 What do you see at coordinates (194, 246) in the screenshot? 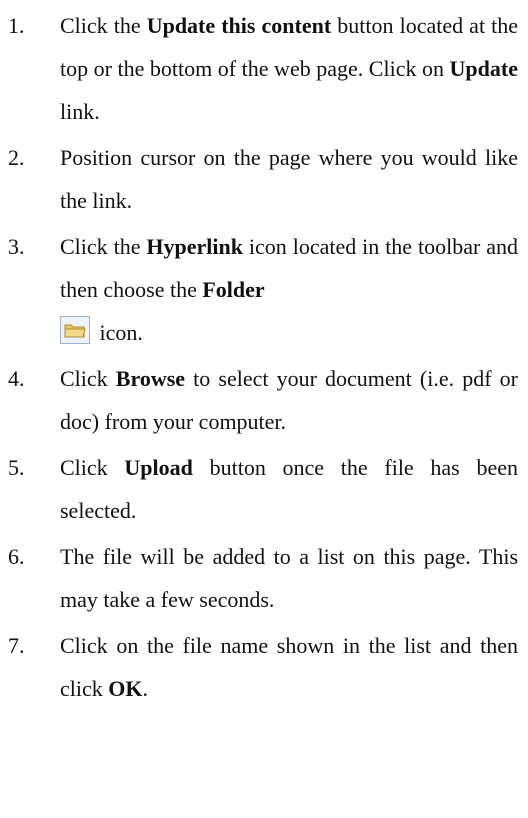
I see `step-emphasis-hyperlink: Hyperlink` at bounding box center [194, 246].